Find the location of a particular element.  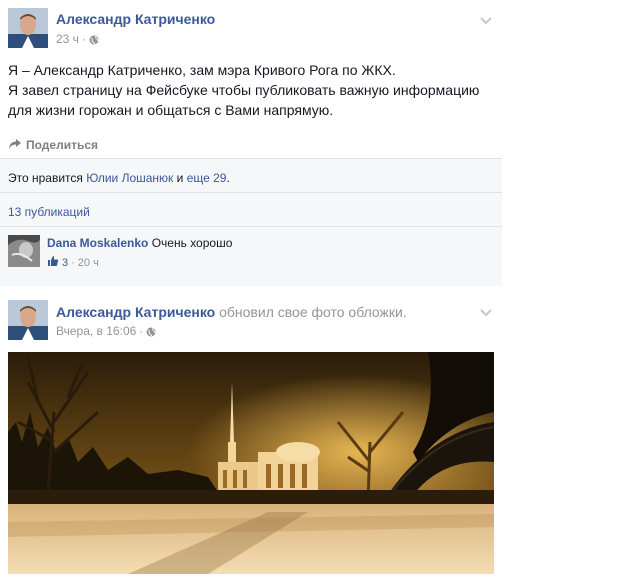

commenter-avatar is located at coordinates (24, 251).